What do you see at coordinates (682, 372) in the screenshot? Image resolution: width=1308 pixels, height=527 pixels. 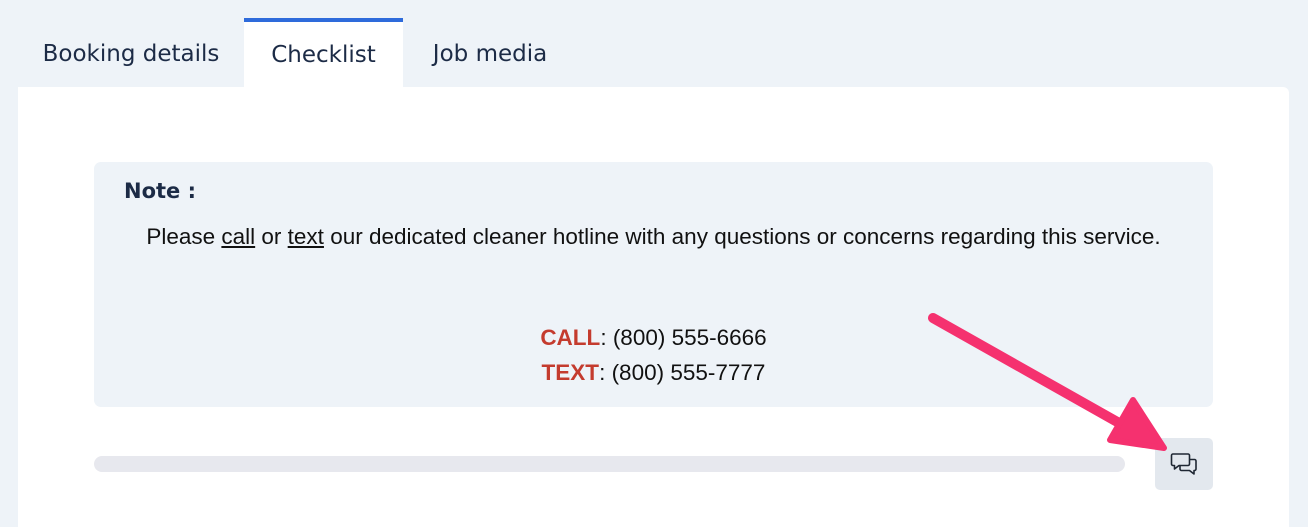 I see `text-number: : (800) 555-7777` at bounding box center [682, 372].